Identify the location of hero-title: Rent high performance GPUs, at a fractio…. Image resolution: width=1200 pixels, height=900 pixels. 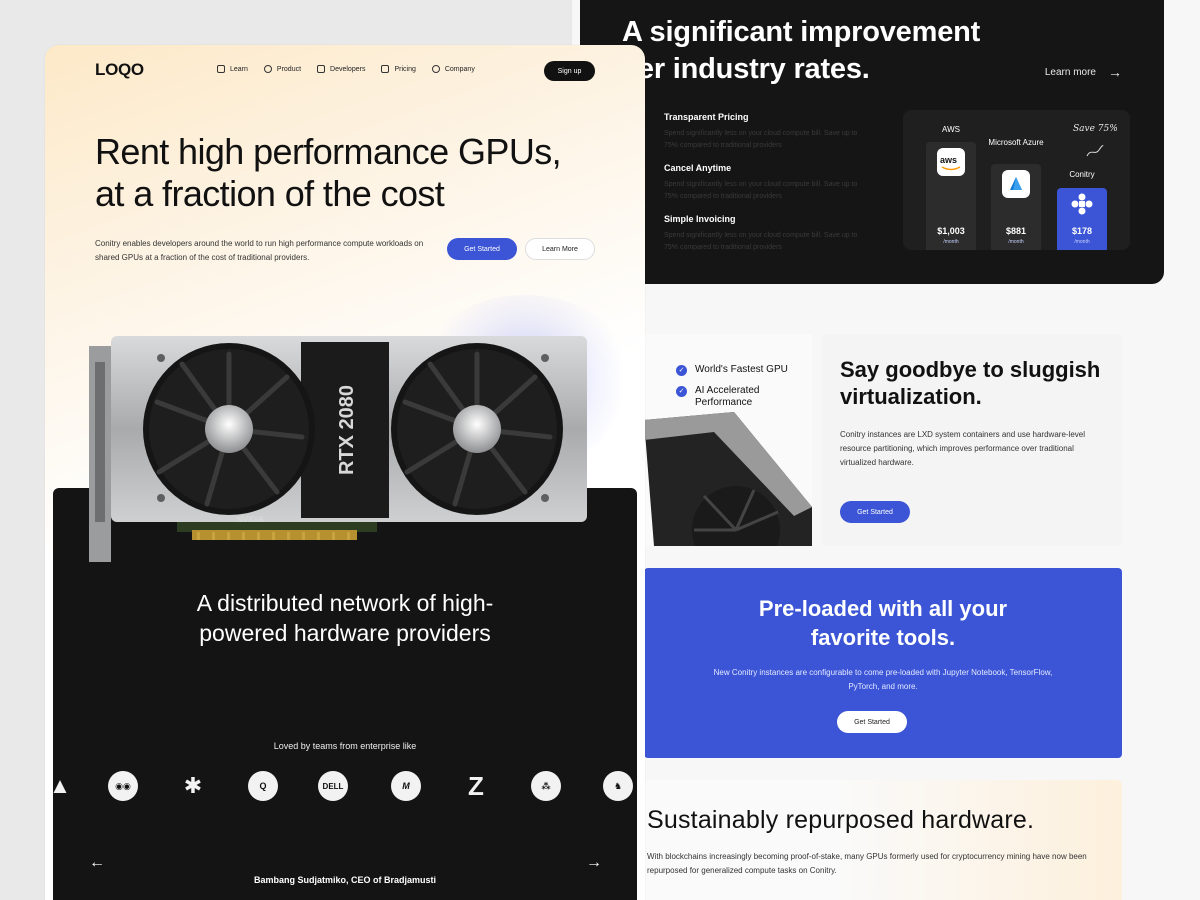
(328, 172).